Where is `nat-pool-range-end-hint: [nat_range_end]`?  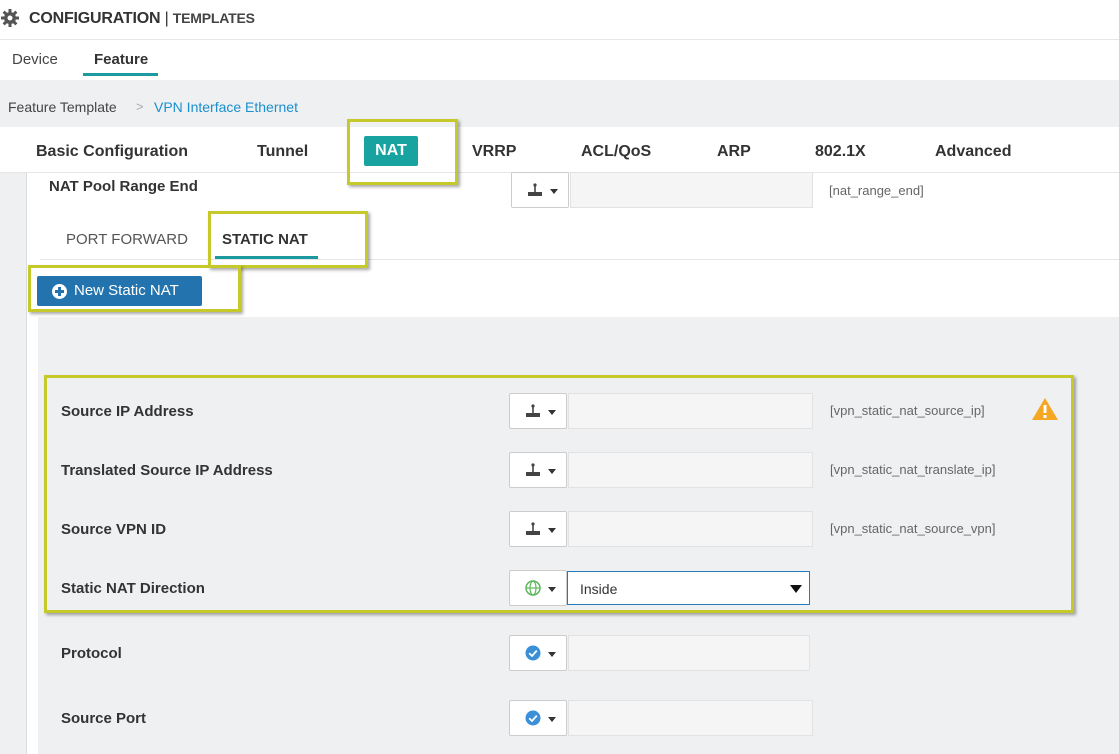 nat-pool-range-end-hint: [nat_range_end] is located at coordinates (876, 190).